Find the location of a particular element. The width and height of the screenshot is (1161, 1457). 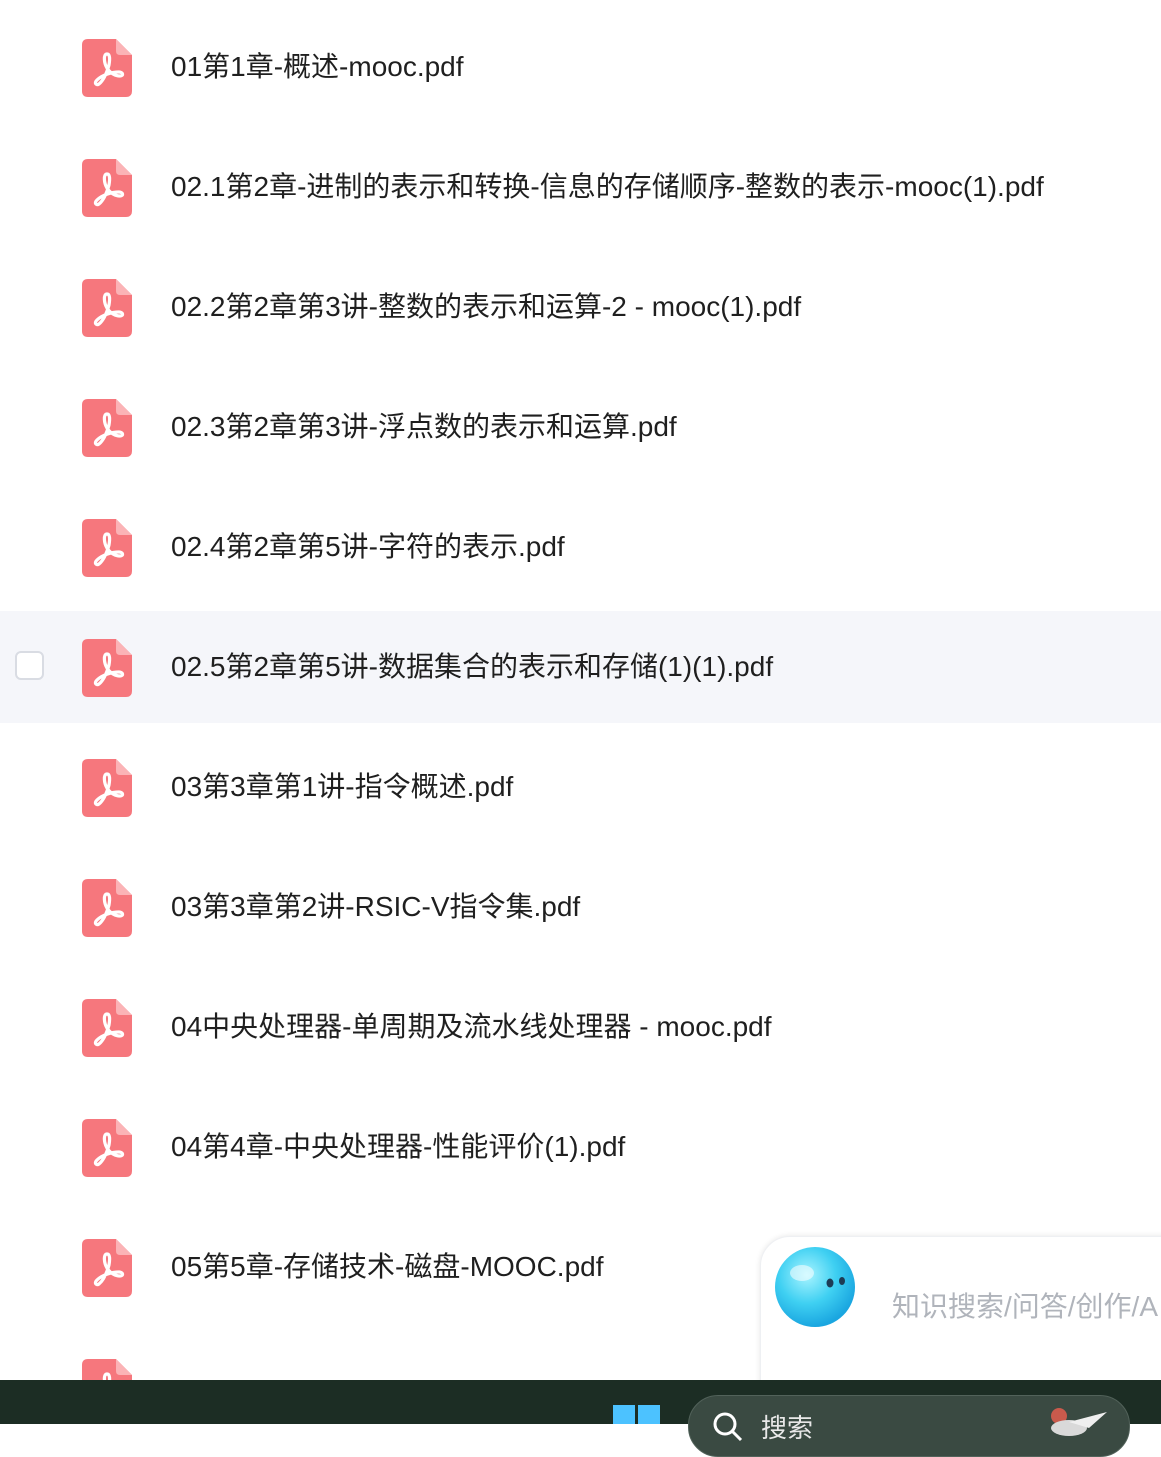

file-row: 02.5第2章第5讲-数据集合的表示和存储(1)(1).pdf is located at coordinates (580, 667).